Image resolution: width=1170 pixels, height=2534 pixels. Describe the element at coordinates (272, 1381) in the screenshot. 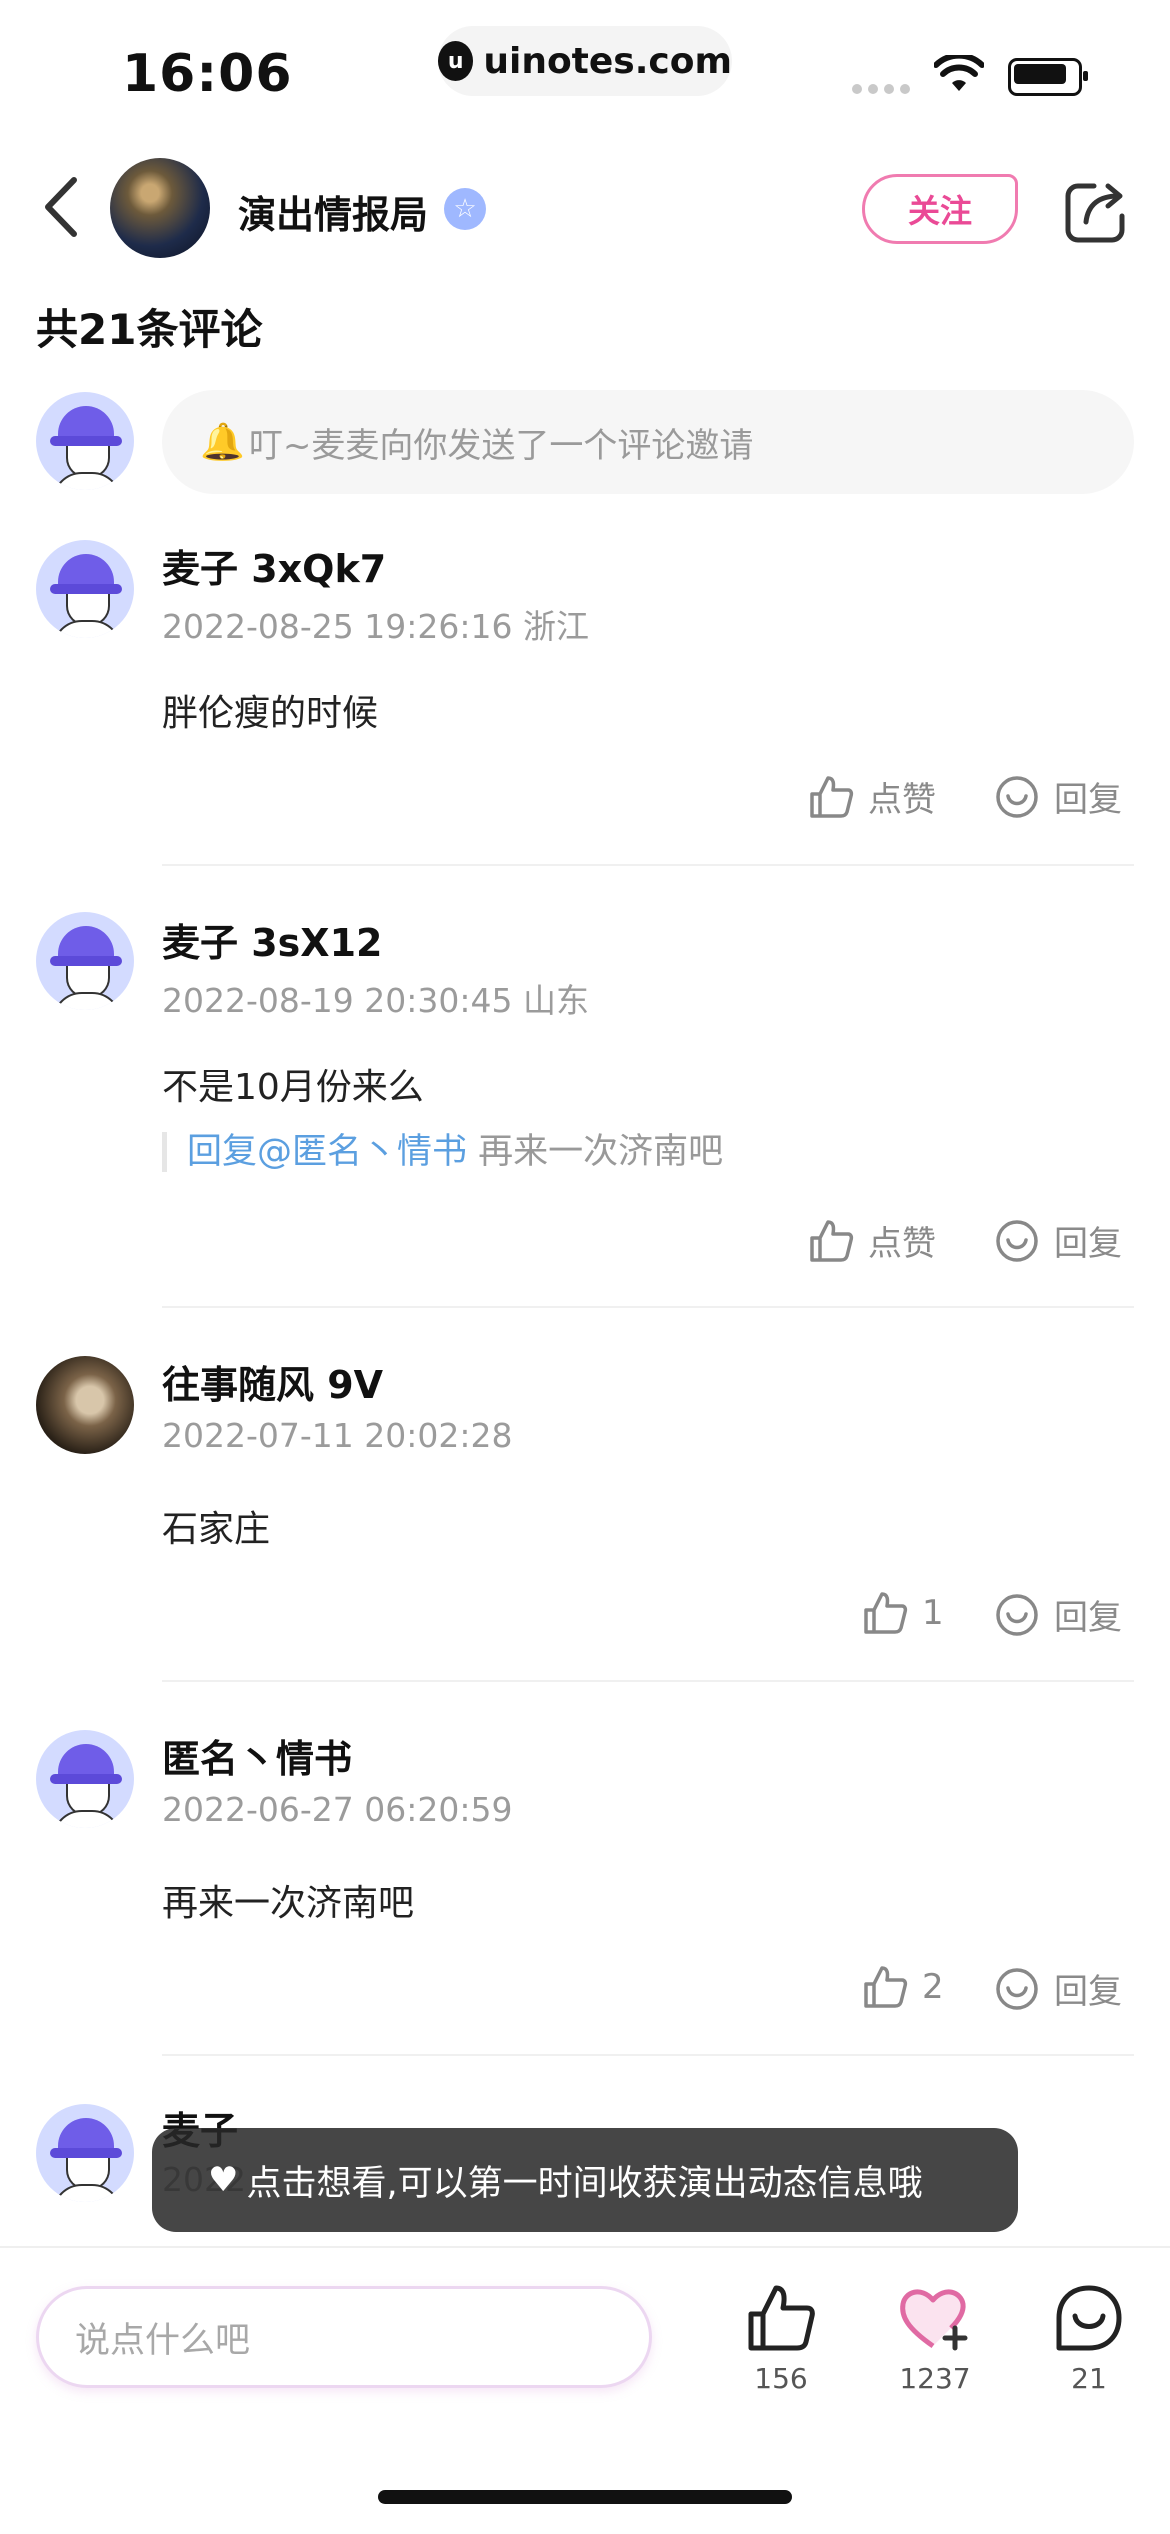

I see `comment-username: 往事随风 9V` at that location.